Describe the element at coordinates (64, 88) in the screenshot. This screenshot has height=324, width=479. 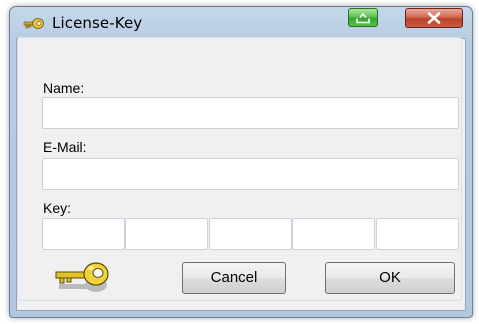
I see `name-label: Name:` at that location.